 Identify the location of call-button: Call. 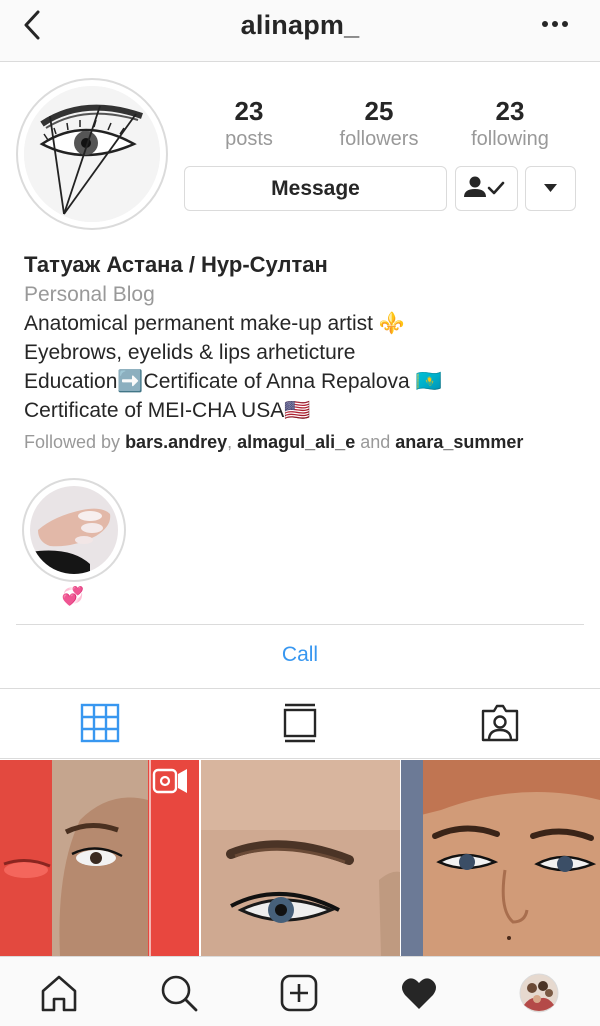
(300, 655).